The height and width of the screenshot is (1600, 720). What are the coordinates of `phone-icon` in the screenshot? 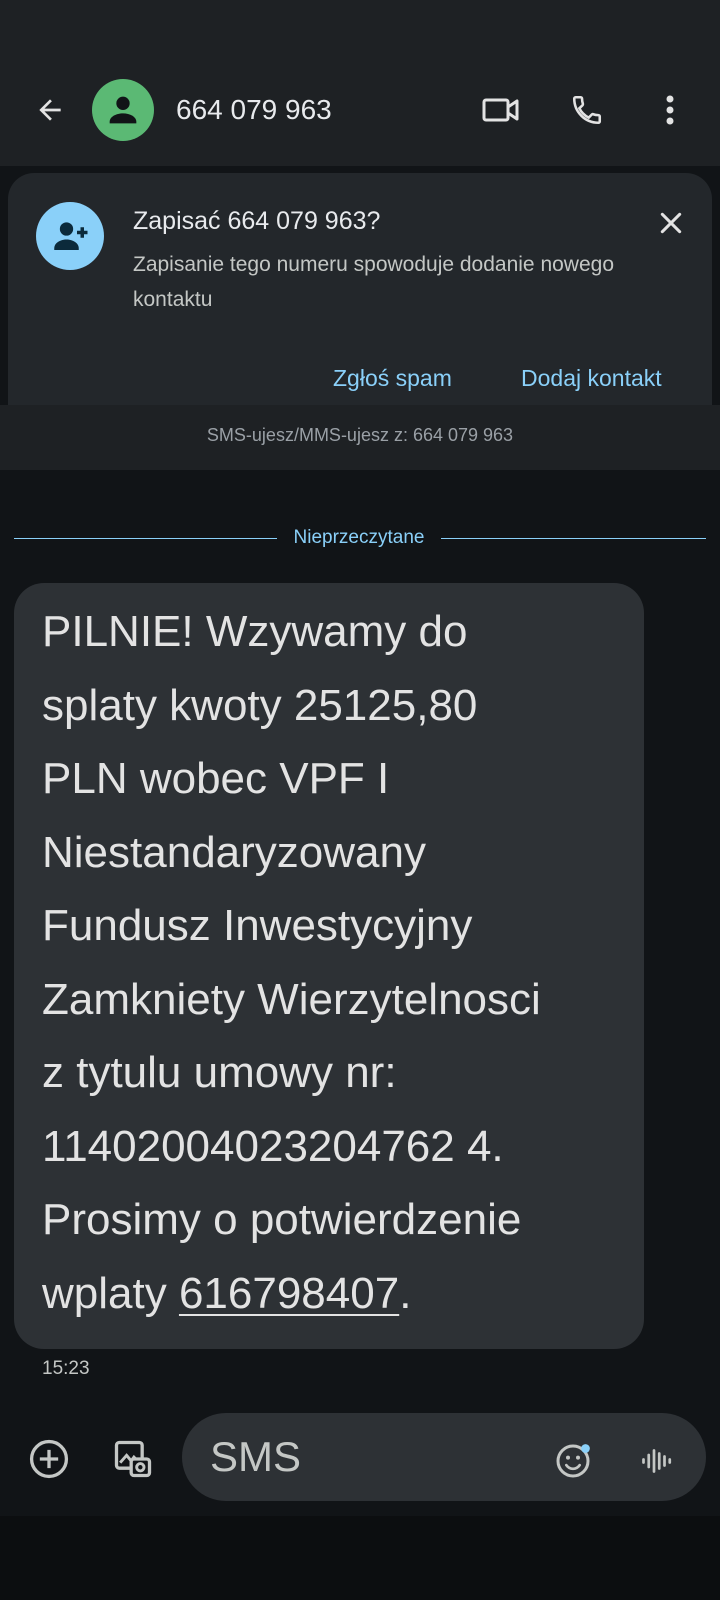 It's located at (587, 110).